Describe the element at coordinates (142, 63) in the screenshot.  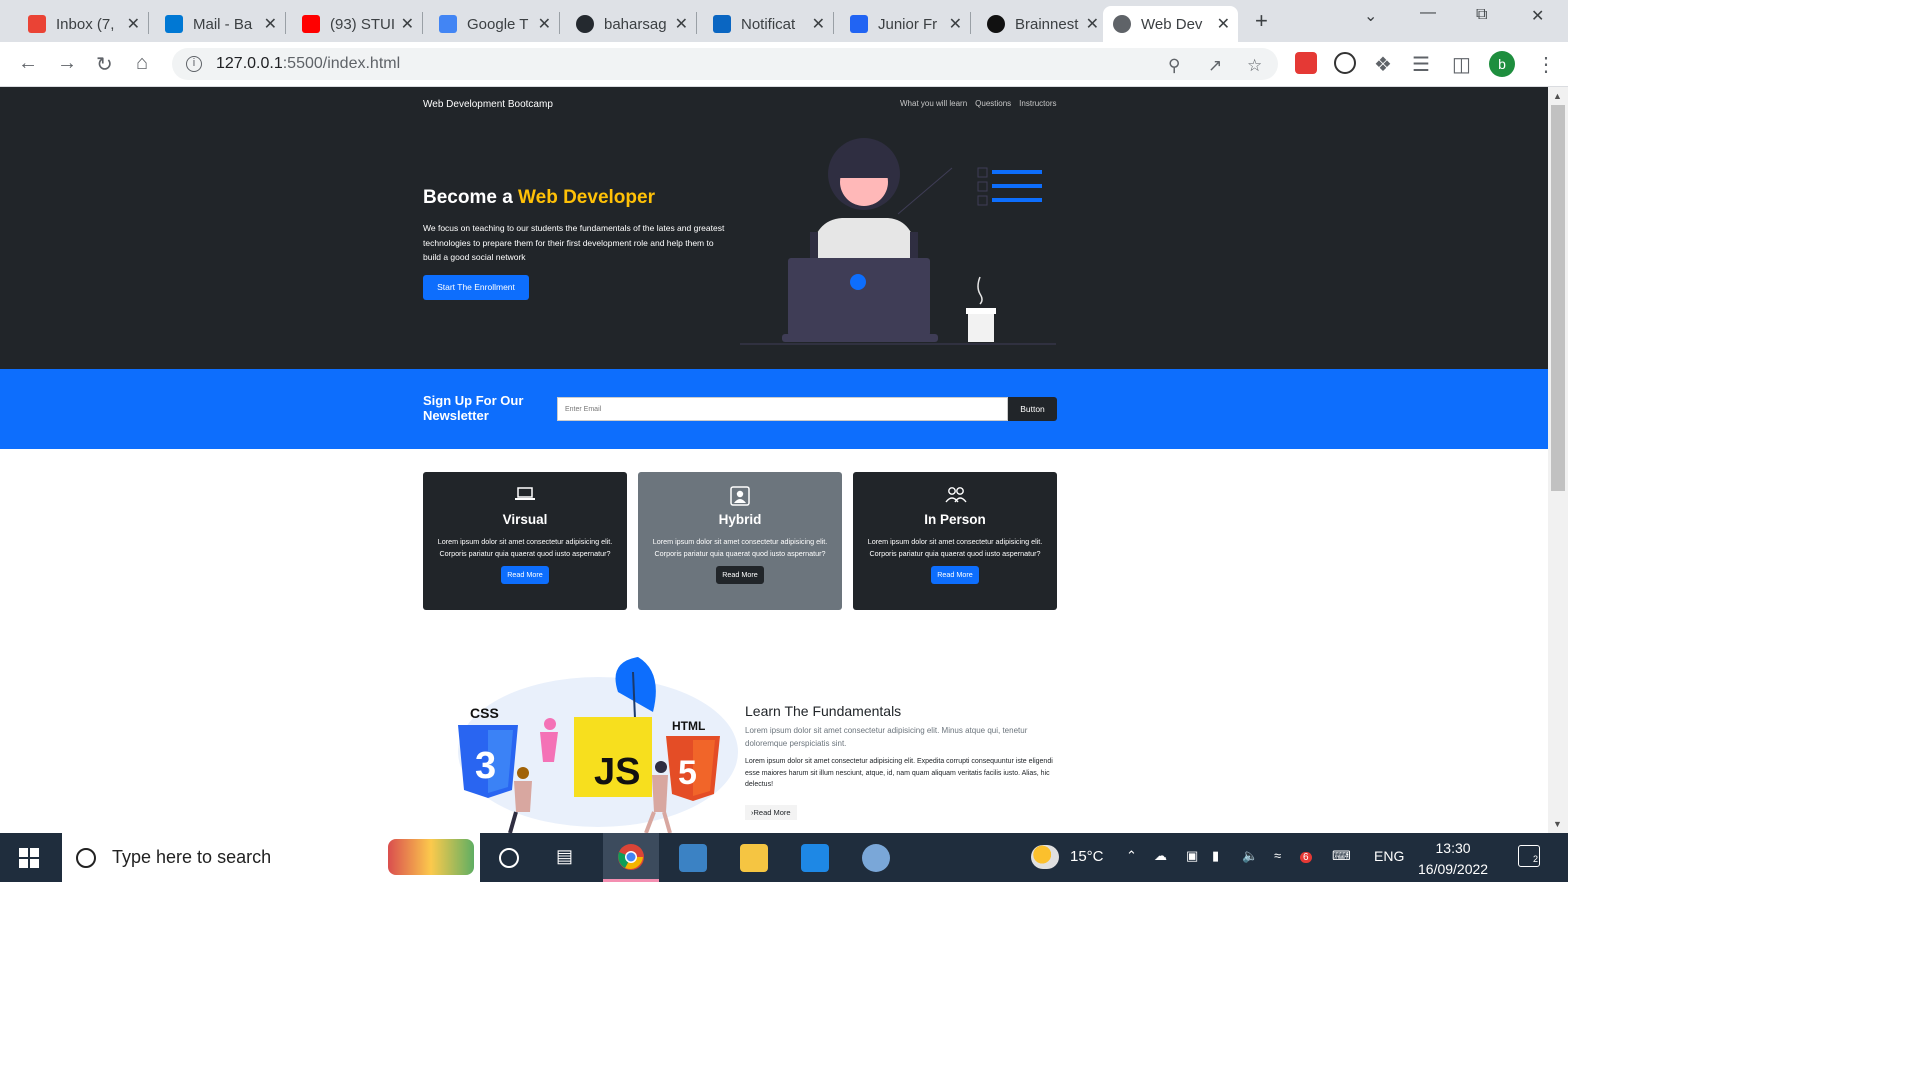
I see `home-button: ⌂` at that location.